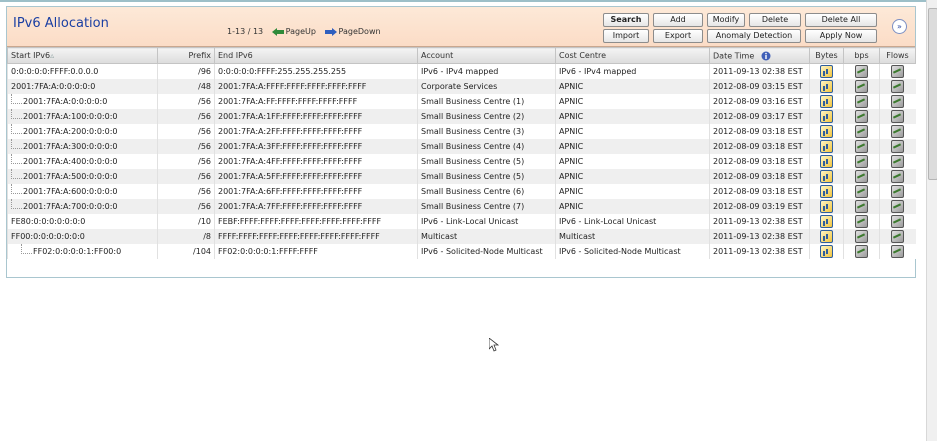 Image resolution: width=937 pixels, height=441 pixels. I want to click on cell-cost-centre-text: APNIC, so click(571, 191).